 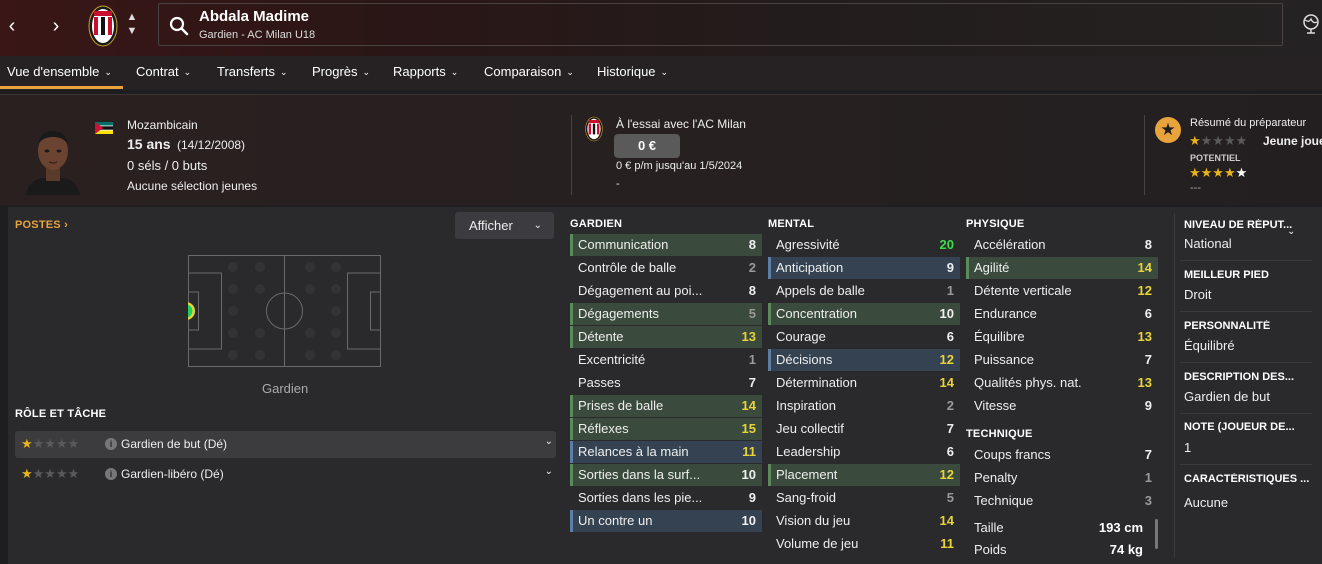 I want to click on attribute-value: 7, so click(x=1148, y=454).